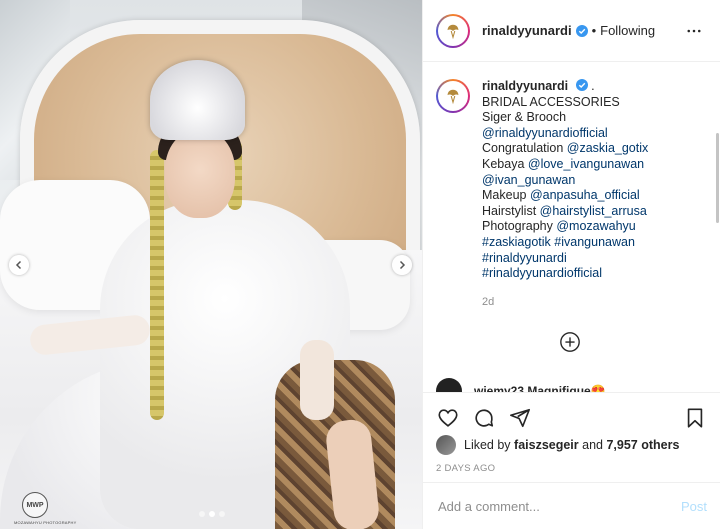 This screenshot has width=720, height=529. I want to click on hashtag-link: #zaskiagotik, so click(516, 242).